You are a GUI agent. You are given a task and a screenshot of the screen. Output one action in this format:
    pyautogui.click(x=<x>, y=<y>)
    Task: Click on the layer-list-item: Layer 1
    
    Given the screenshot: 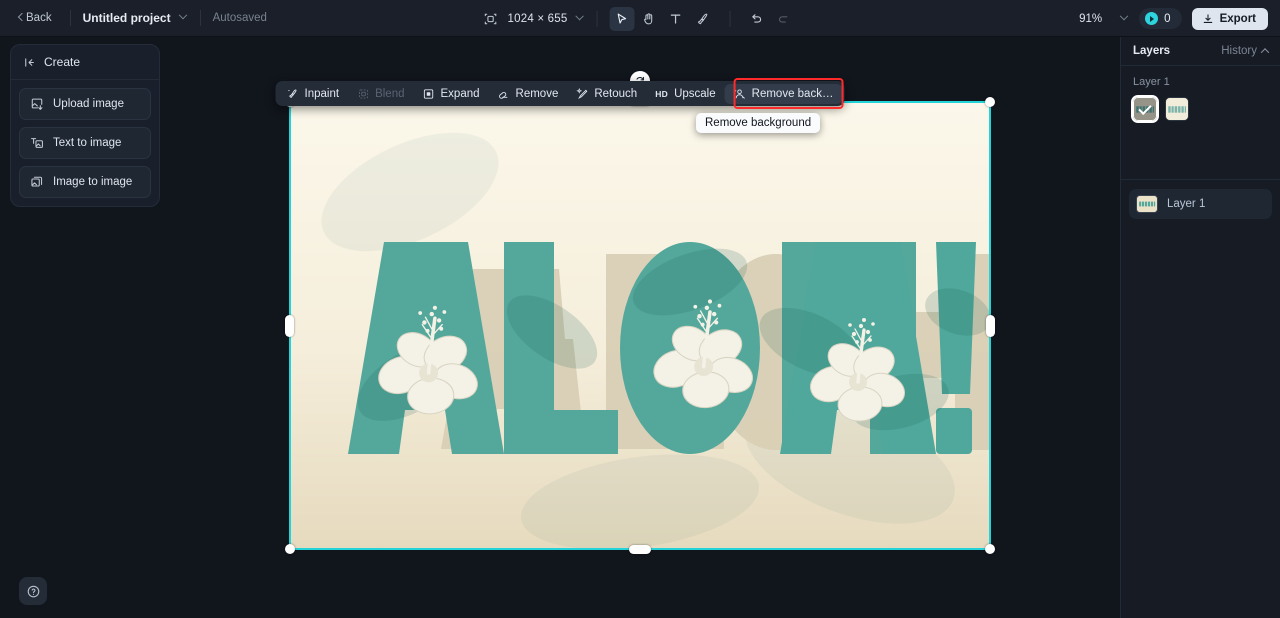 What is the action you would take?
    pyautogui.click(x=1200, y=204)
    